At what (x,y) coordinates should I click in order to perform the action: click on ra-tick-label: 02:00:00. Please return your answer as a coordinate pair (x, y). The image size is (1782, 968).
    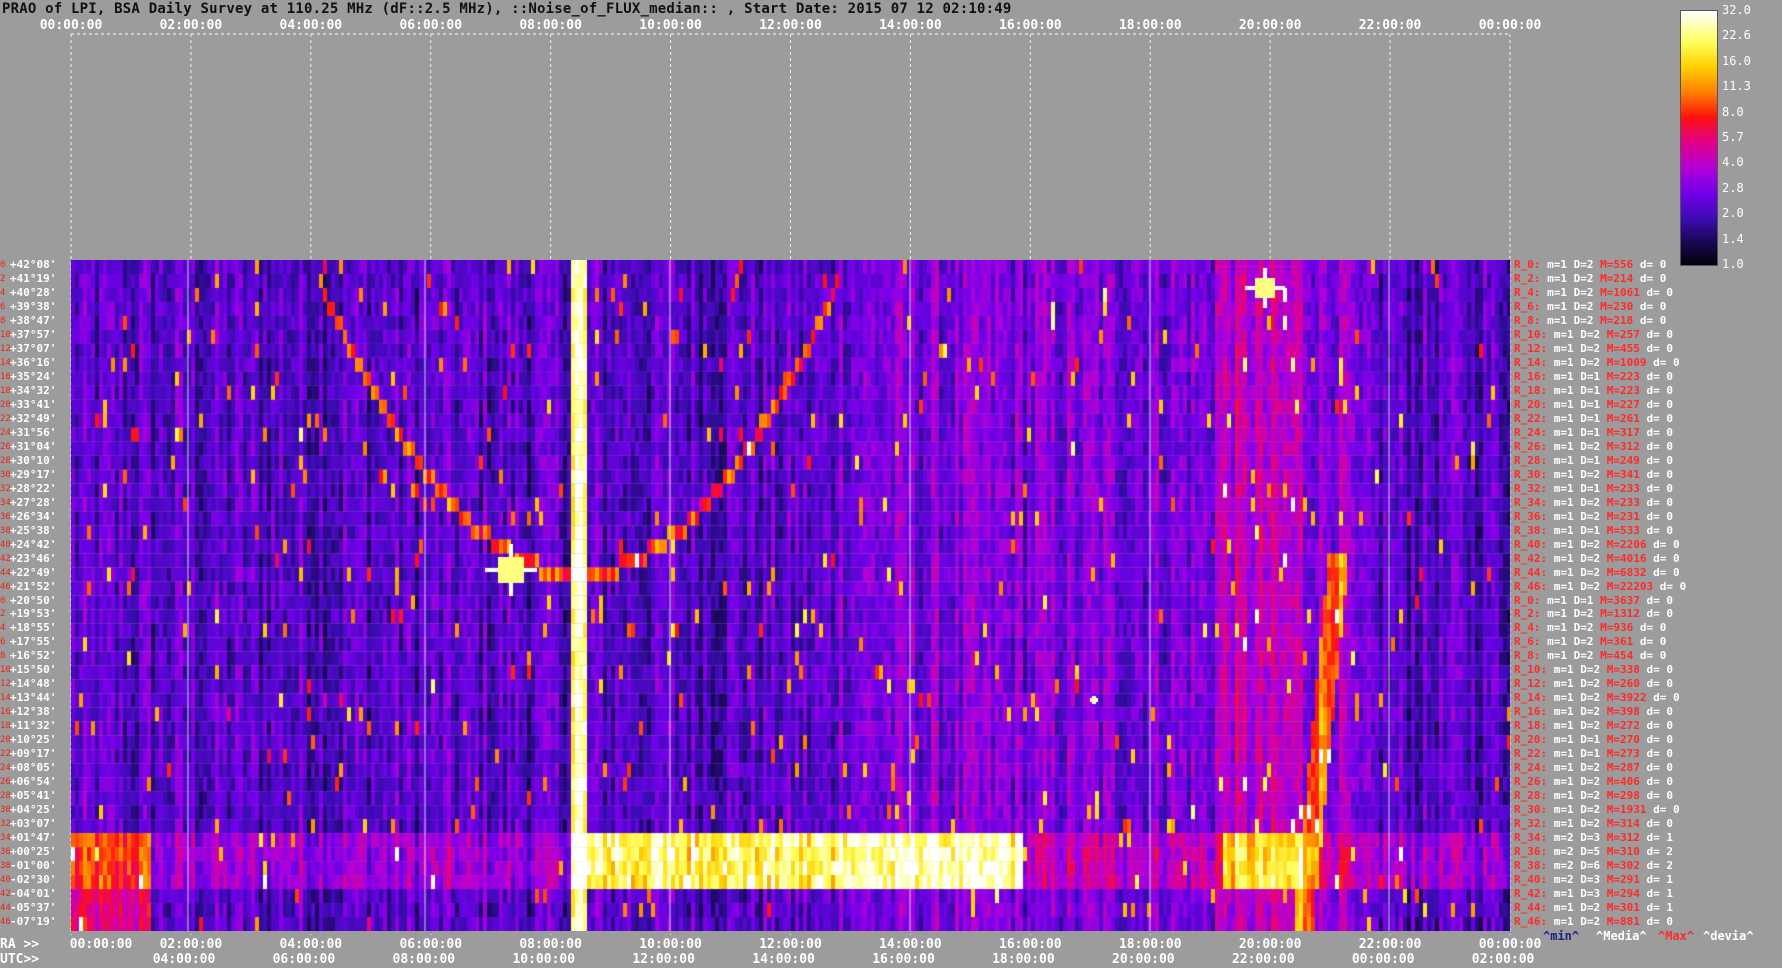
    Looking at the image, I should click on (191, 944).